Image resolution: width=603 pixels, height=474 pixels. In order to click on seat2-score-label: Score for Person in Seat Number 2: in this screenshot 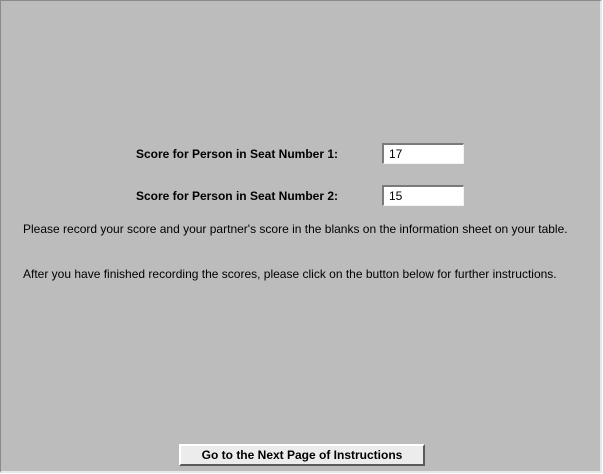, I will do `click(236, 196)`.